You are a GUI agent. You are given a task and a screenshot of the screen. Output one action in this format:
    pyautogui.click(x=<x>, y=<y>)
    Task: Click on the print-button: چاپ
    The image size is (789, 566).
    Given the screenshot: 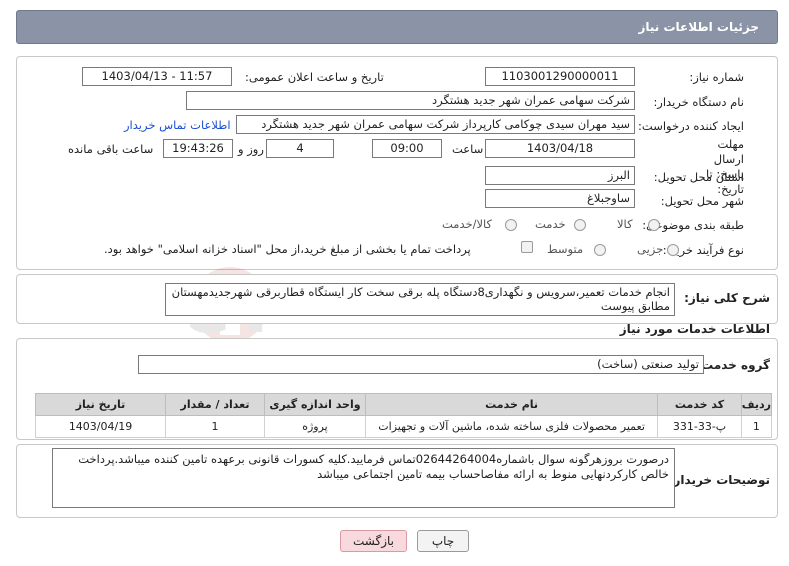 What is the action you would take?
    pyautogui.click(x=443, y=541)
    